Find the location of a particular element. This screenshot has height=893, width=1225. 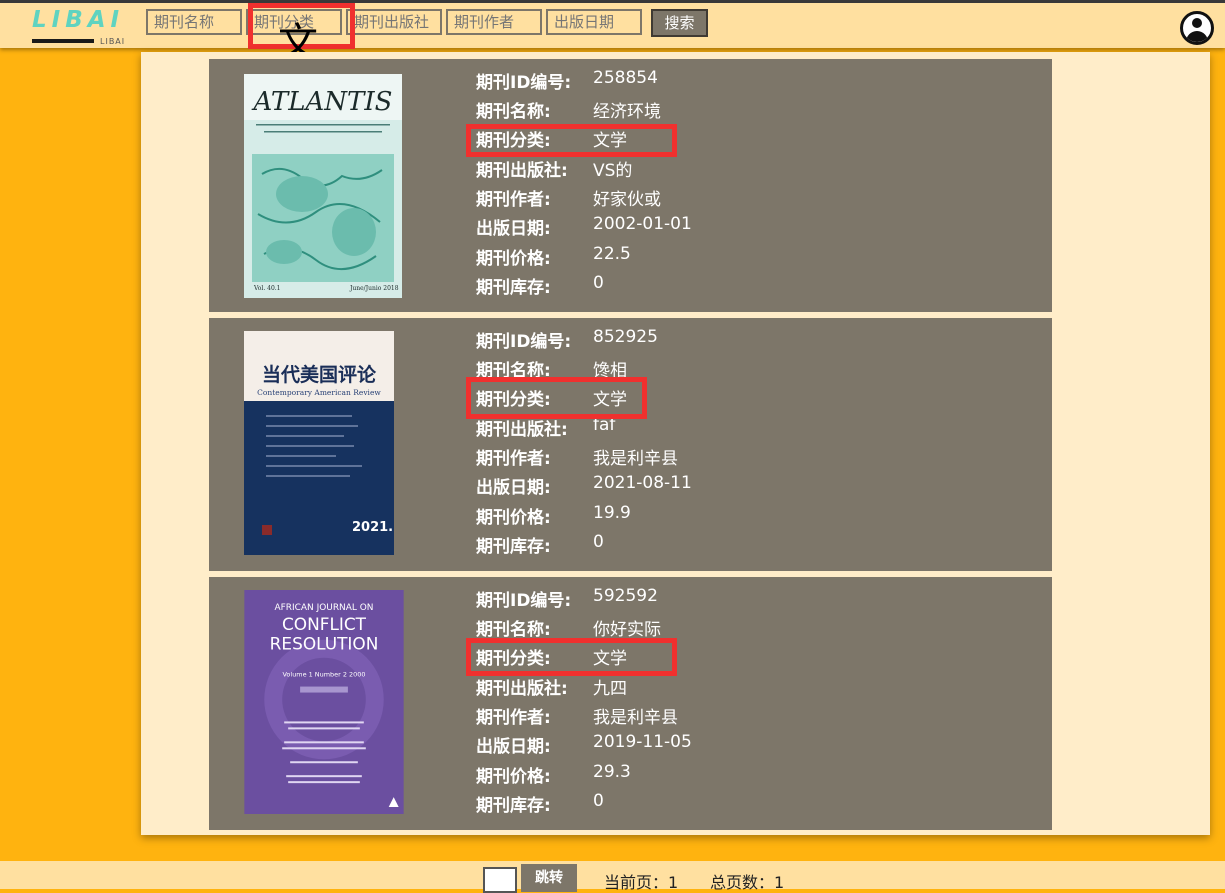

value-price: 22.5 is located at coordinates (612, 254).